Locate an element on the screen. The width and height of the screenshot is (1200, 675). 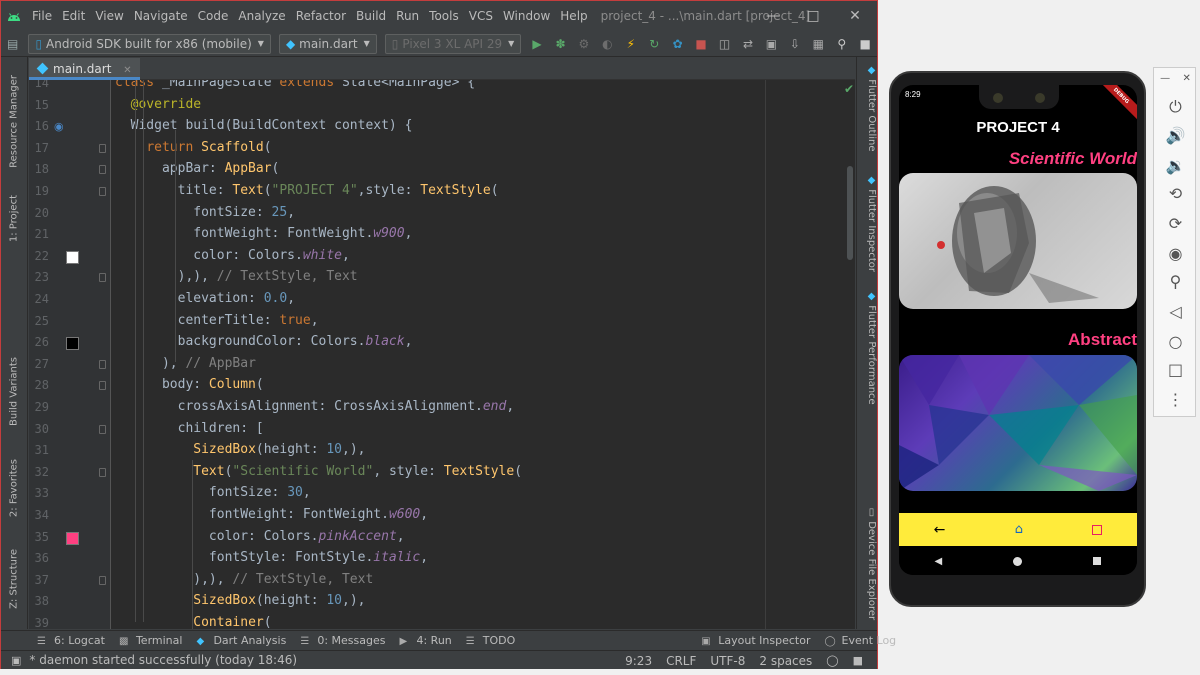
back-triangle-icon: ◀ is located at coordinates (939, 561).